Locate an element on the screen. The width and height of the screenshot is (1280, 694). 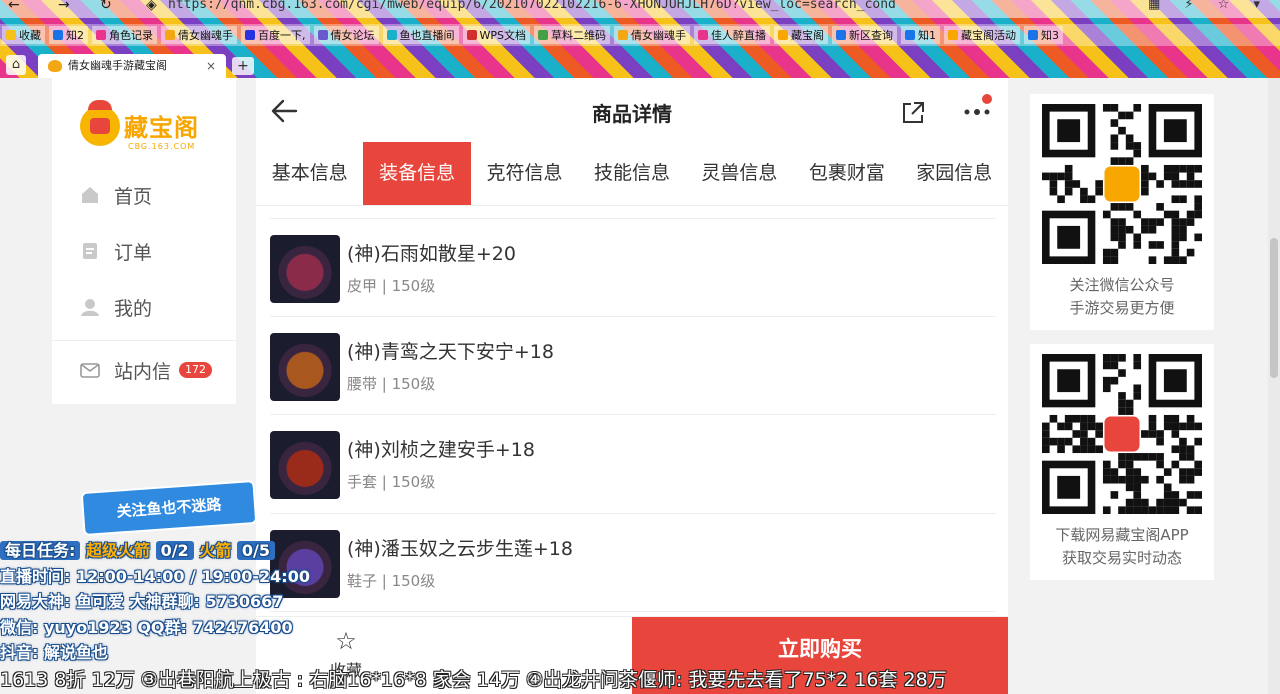
user-icon is located at coordinates (90, 307).